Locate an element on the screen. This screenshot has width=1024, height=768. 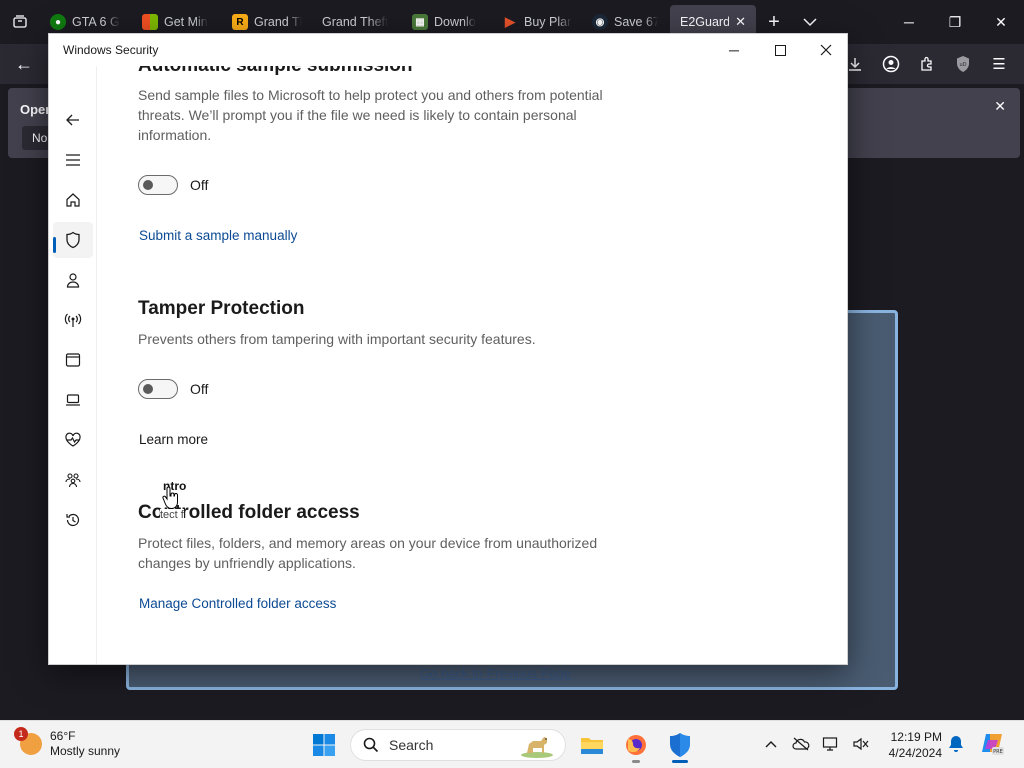
clock-date: 4/24/2024 is located at coordinates (915, 753).